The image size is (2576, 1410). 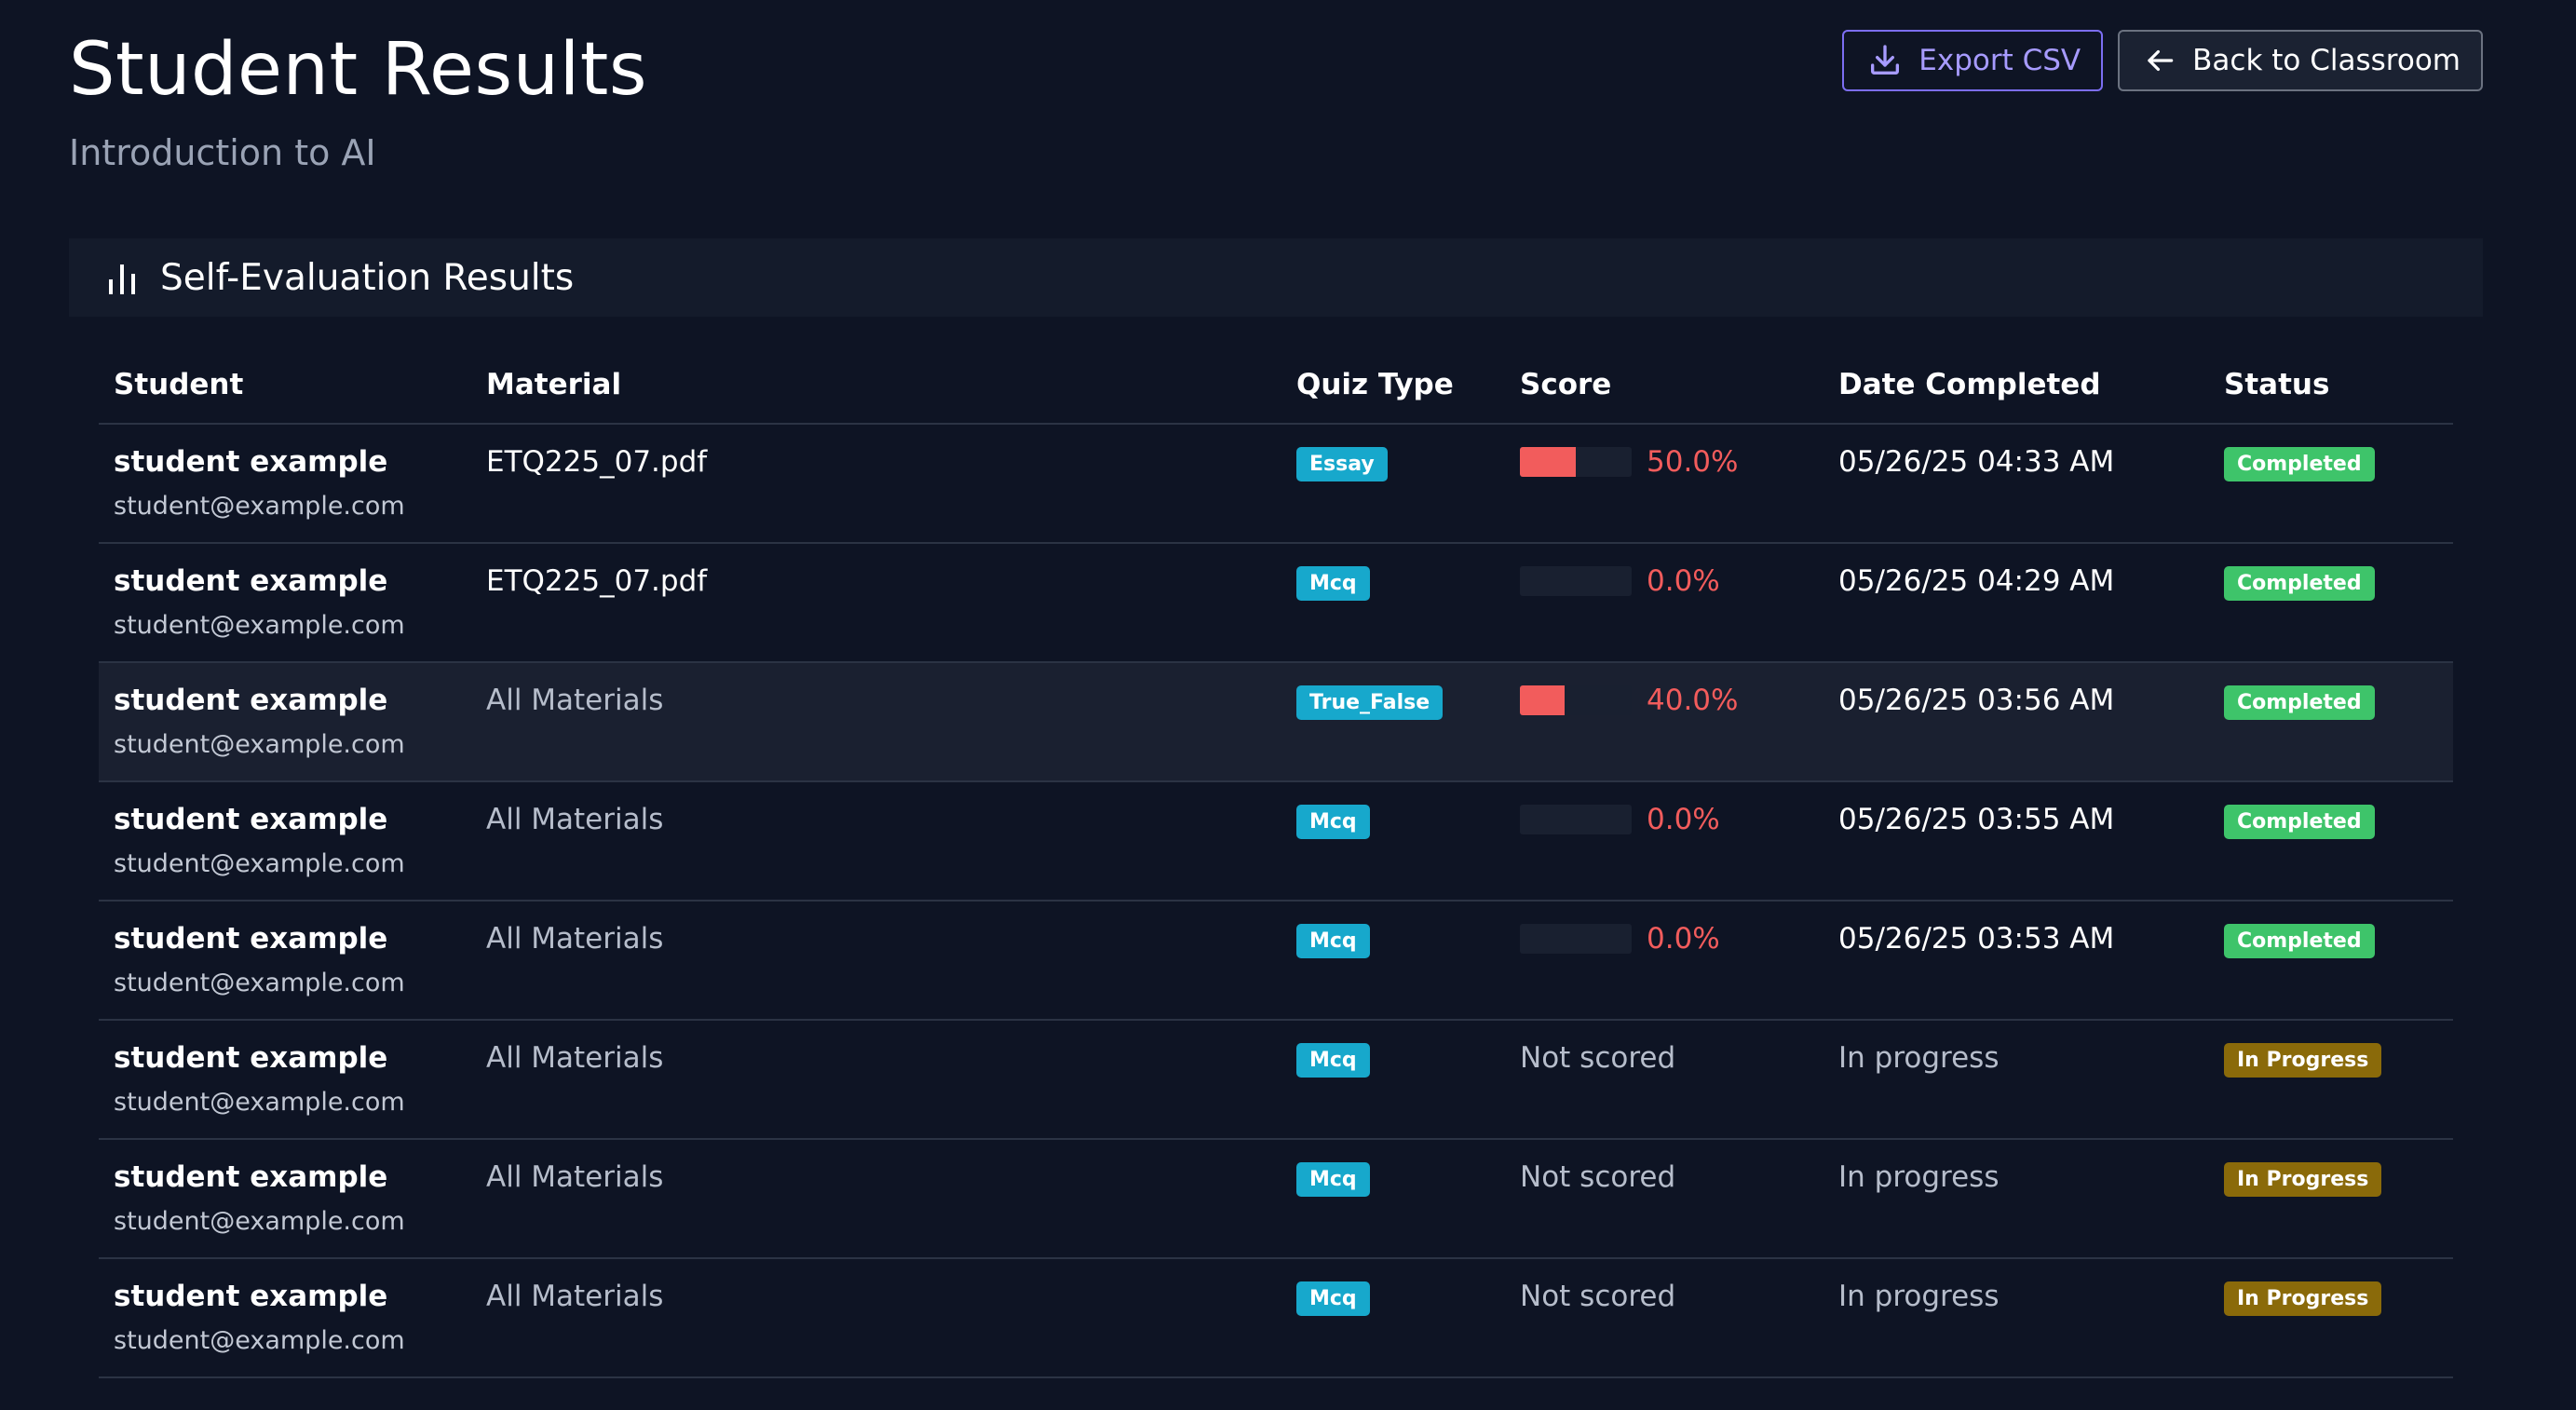 I want to click on status-badge: In Progress, so click(x=2303, y=1180).